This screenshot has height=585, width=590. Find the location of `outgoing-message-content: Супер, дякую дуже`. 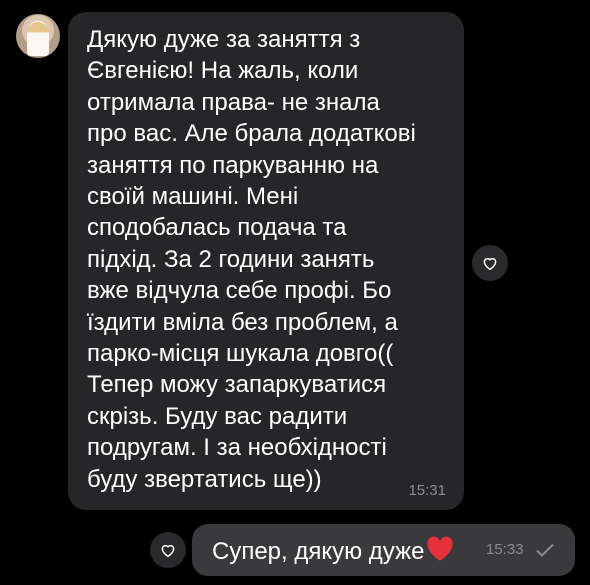

outgoing-message-content: Супер, дякую дуже is located at coordinates (333, 551).